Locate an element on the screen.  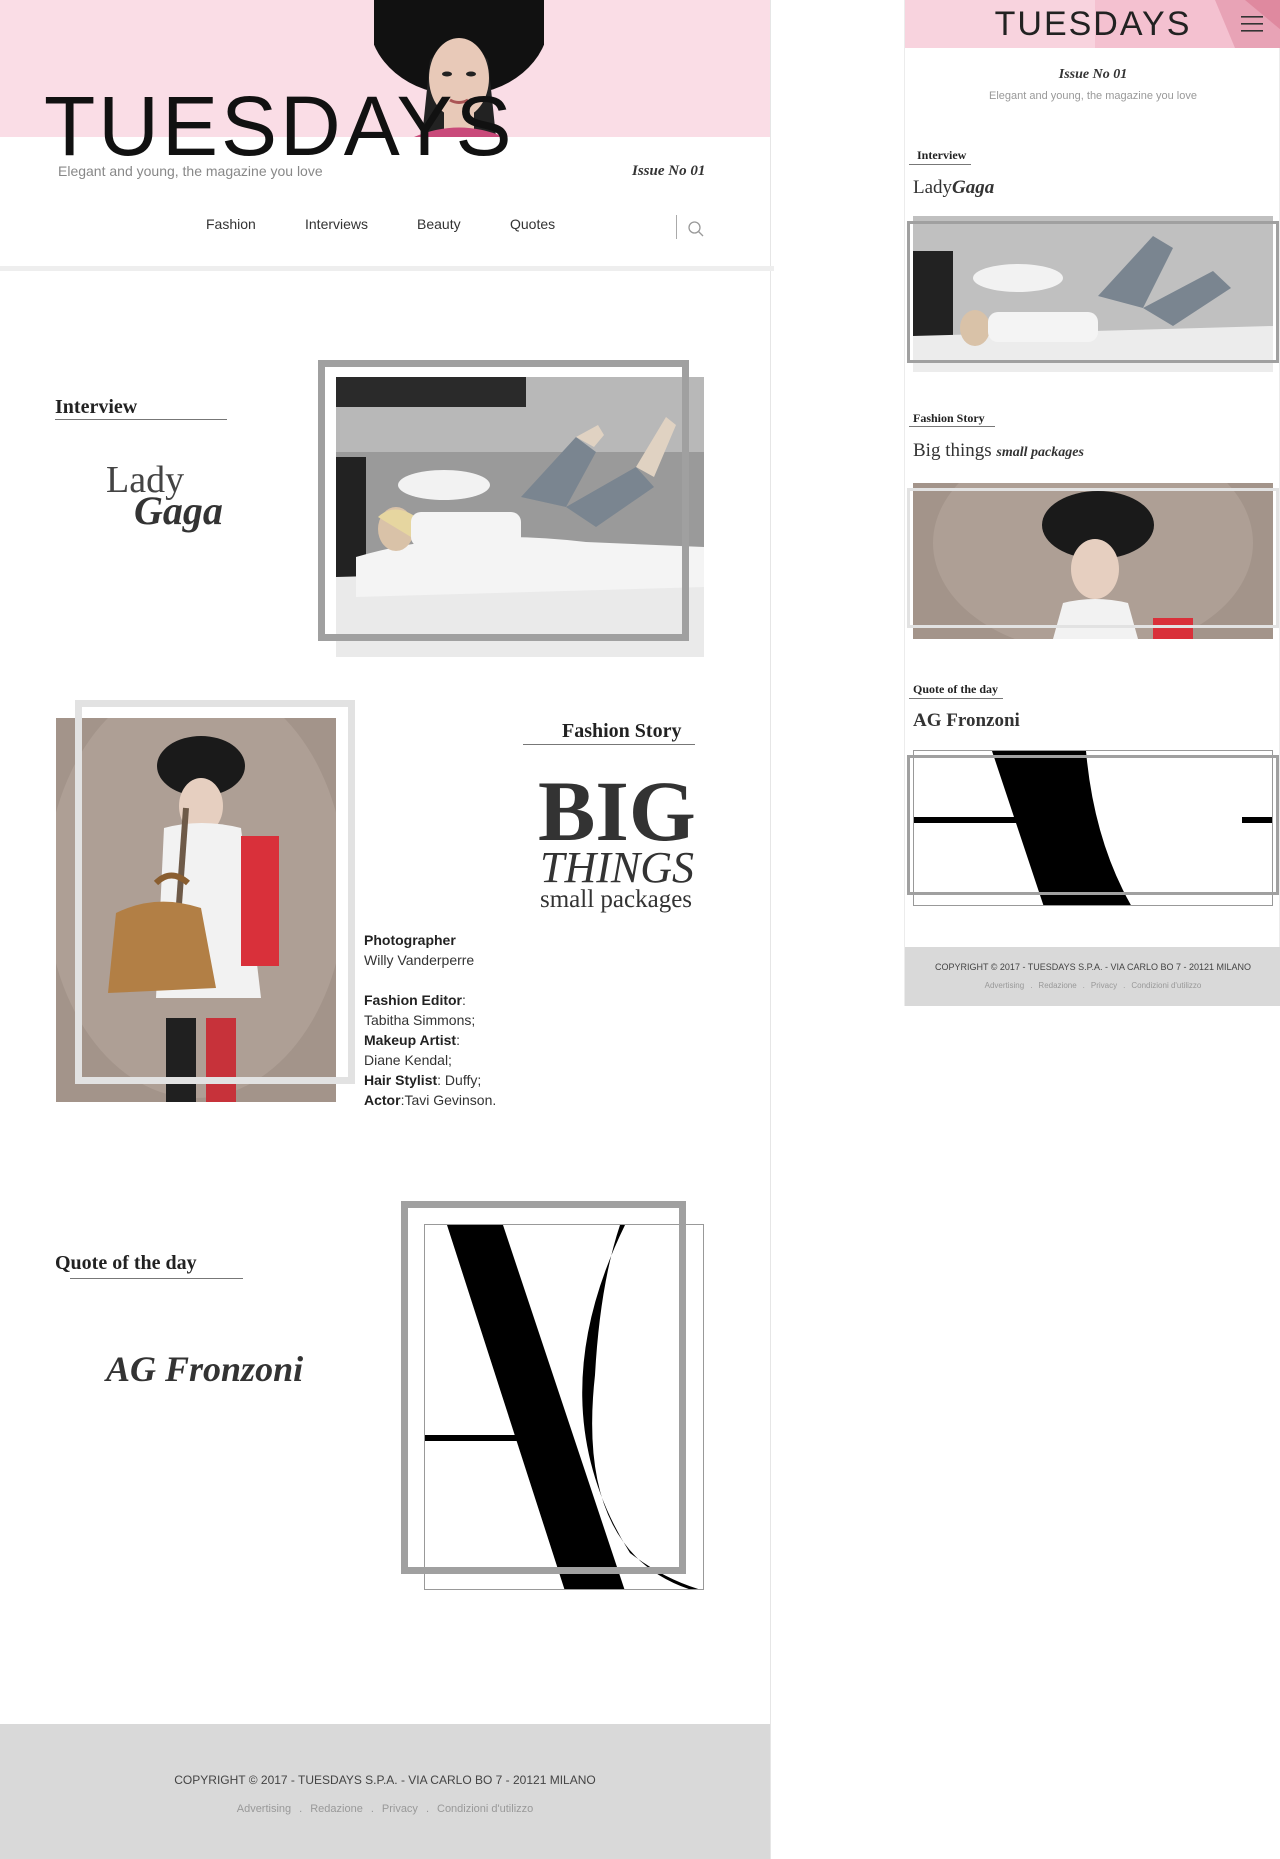
credit-label: Actor is located at coordinates (382, 1100).